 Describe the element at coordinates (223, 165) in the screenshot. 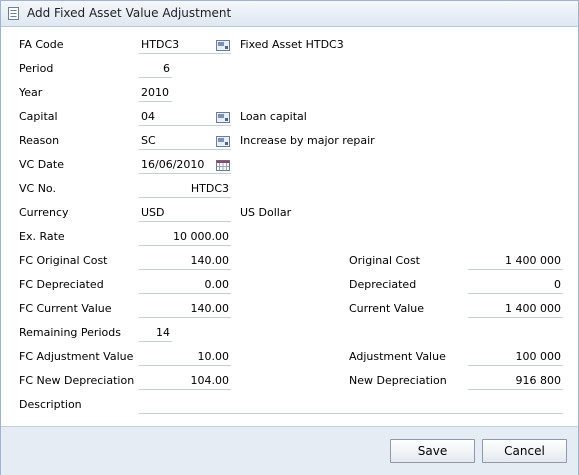

I see `calendar-icon` at that location.